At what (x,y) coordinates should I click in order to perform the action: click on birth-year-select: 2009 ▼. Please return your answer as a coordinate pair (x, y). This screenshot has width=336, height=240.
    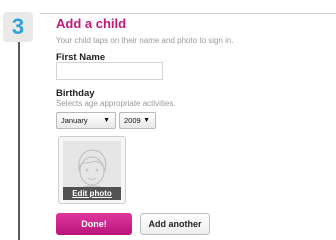
    Looking at the image, I should click on (137, 120).